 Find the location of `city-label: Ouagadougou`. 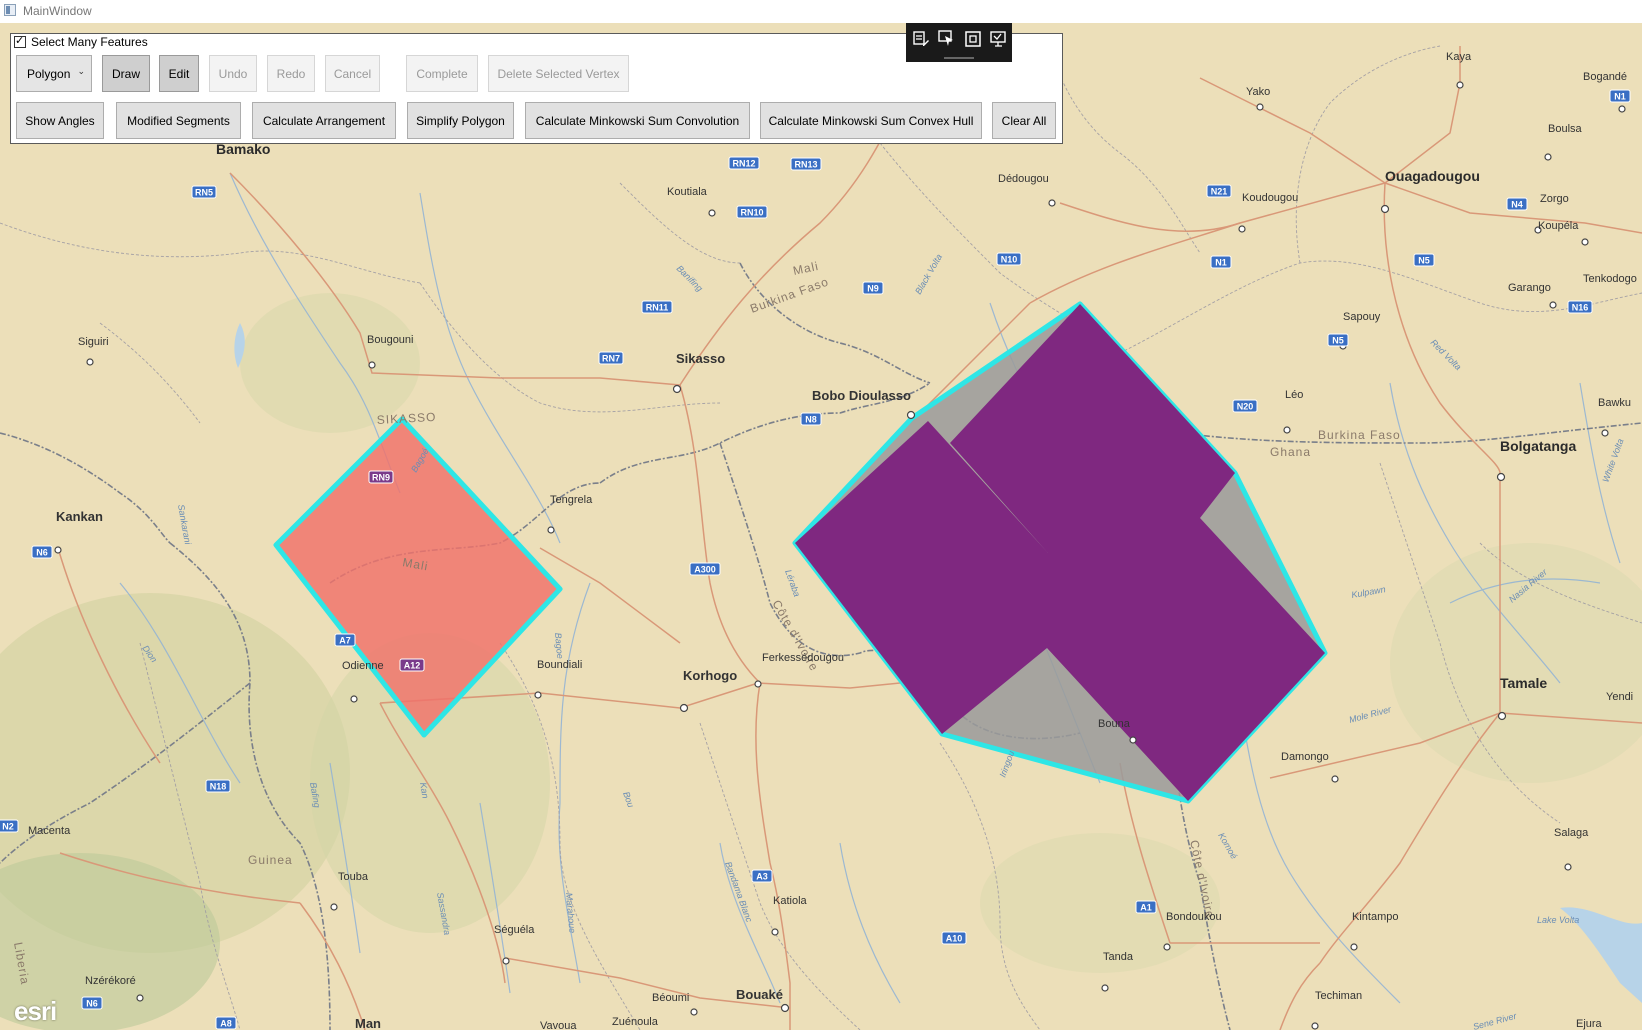

city-label: Ouagadougou is located at coordinates (1432, 176).